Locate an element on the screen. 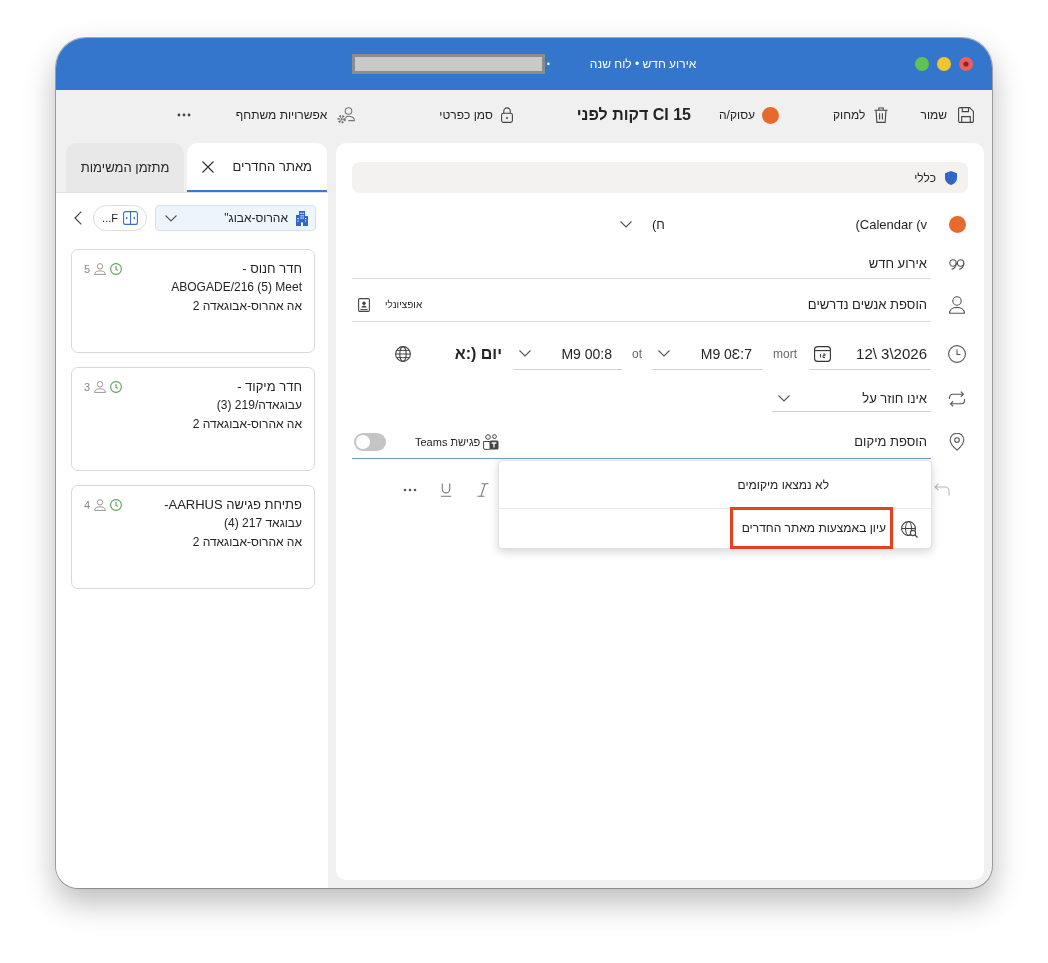  globe-icon is located at coordinates (402, 354).